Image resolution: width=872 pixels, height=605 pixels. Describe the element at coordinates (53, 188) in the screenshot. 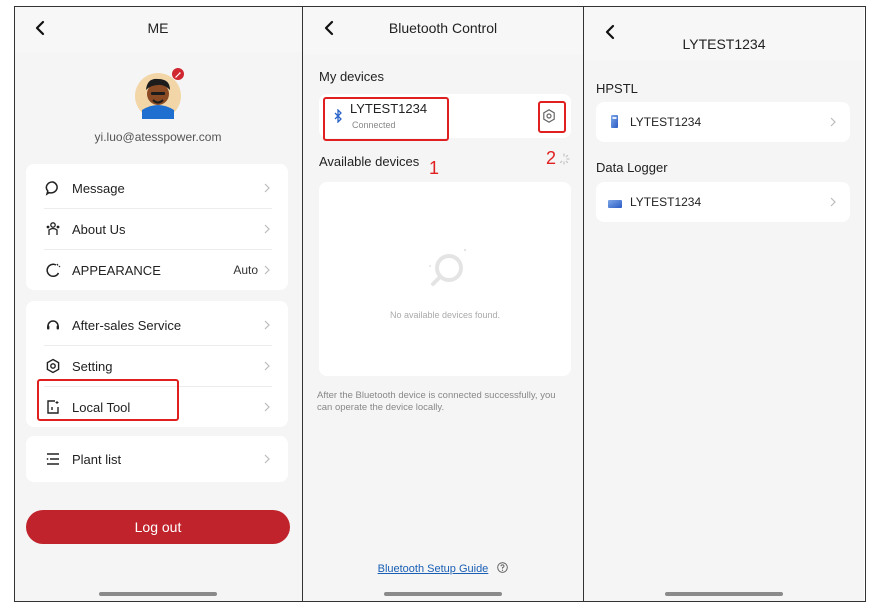

I see `message-icon` at that location.